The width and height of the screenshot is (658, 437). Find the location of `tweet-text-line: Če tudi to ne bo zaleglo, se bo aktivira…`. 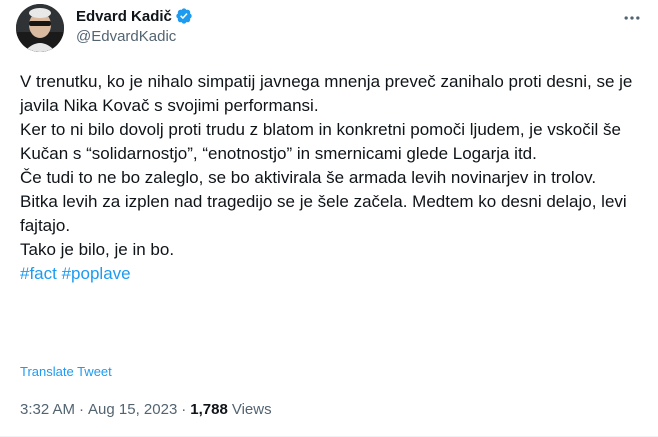

tweet-text-line: Če tudi to ne bo zaleglo, se bo aktivira… is located at coordinates (308, 177).